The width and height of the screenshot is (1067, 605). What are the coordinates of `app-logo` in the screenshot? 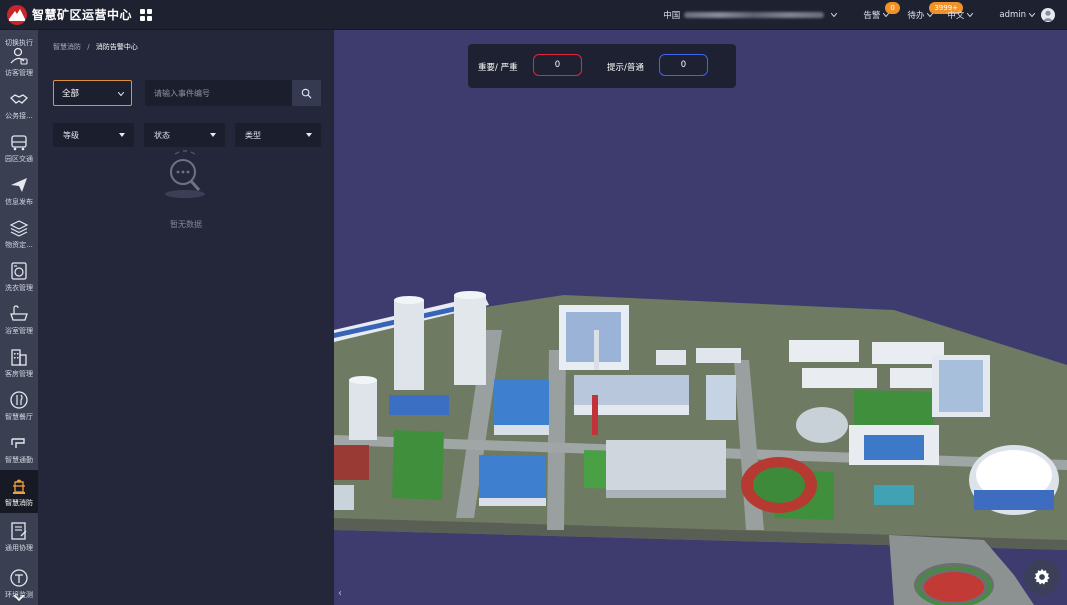 It's located at (17, 14).